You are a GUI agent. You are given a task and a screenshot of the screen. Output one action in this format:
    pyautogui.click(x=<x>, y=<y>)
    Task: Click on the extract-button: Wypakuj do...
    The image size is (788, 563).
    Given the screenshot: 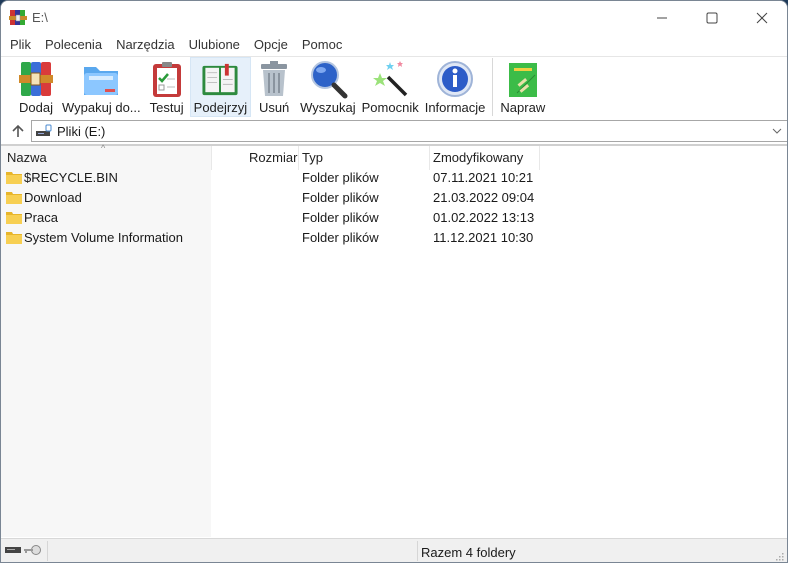 What is the action you would take?
    pyautogui.click(x=101, y=87)
    